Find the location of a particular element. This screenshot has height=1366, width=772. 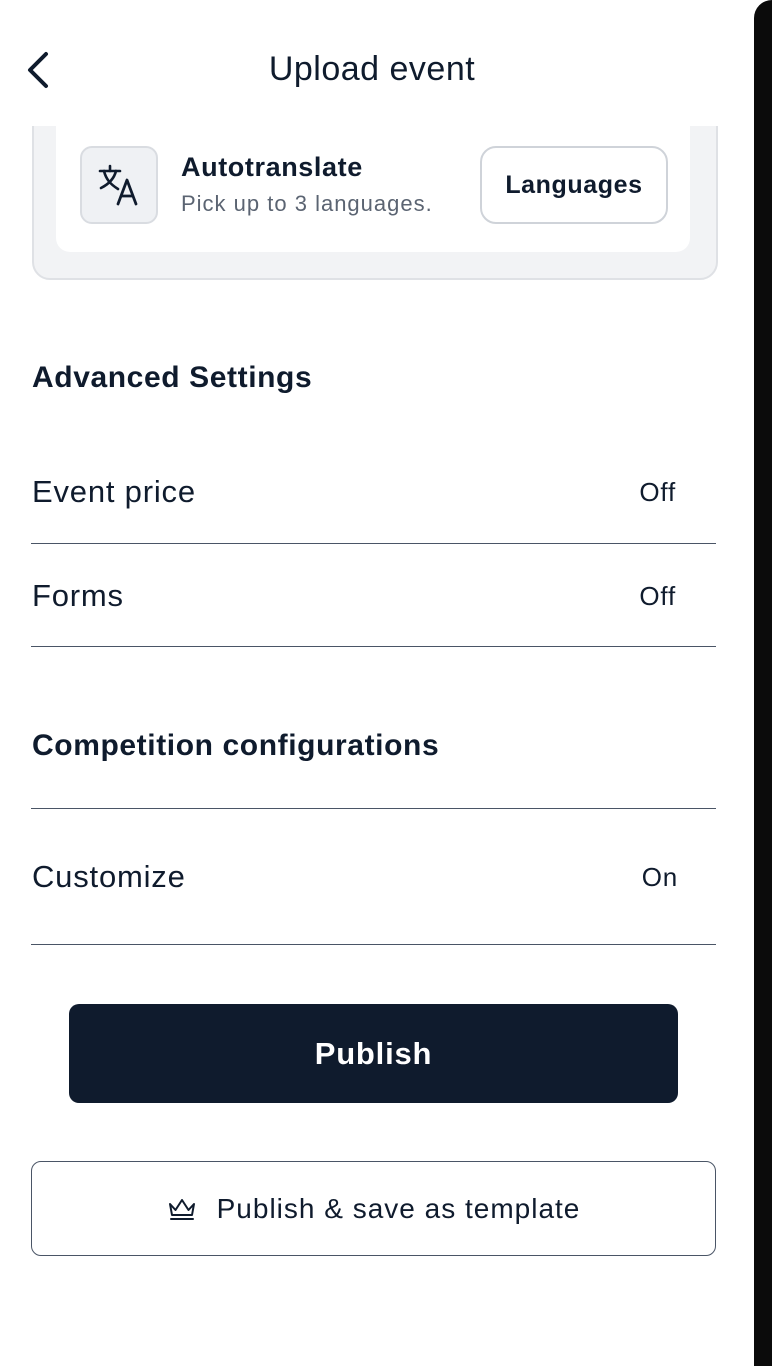

forms-value: Off is located at coordinates (657, 596).